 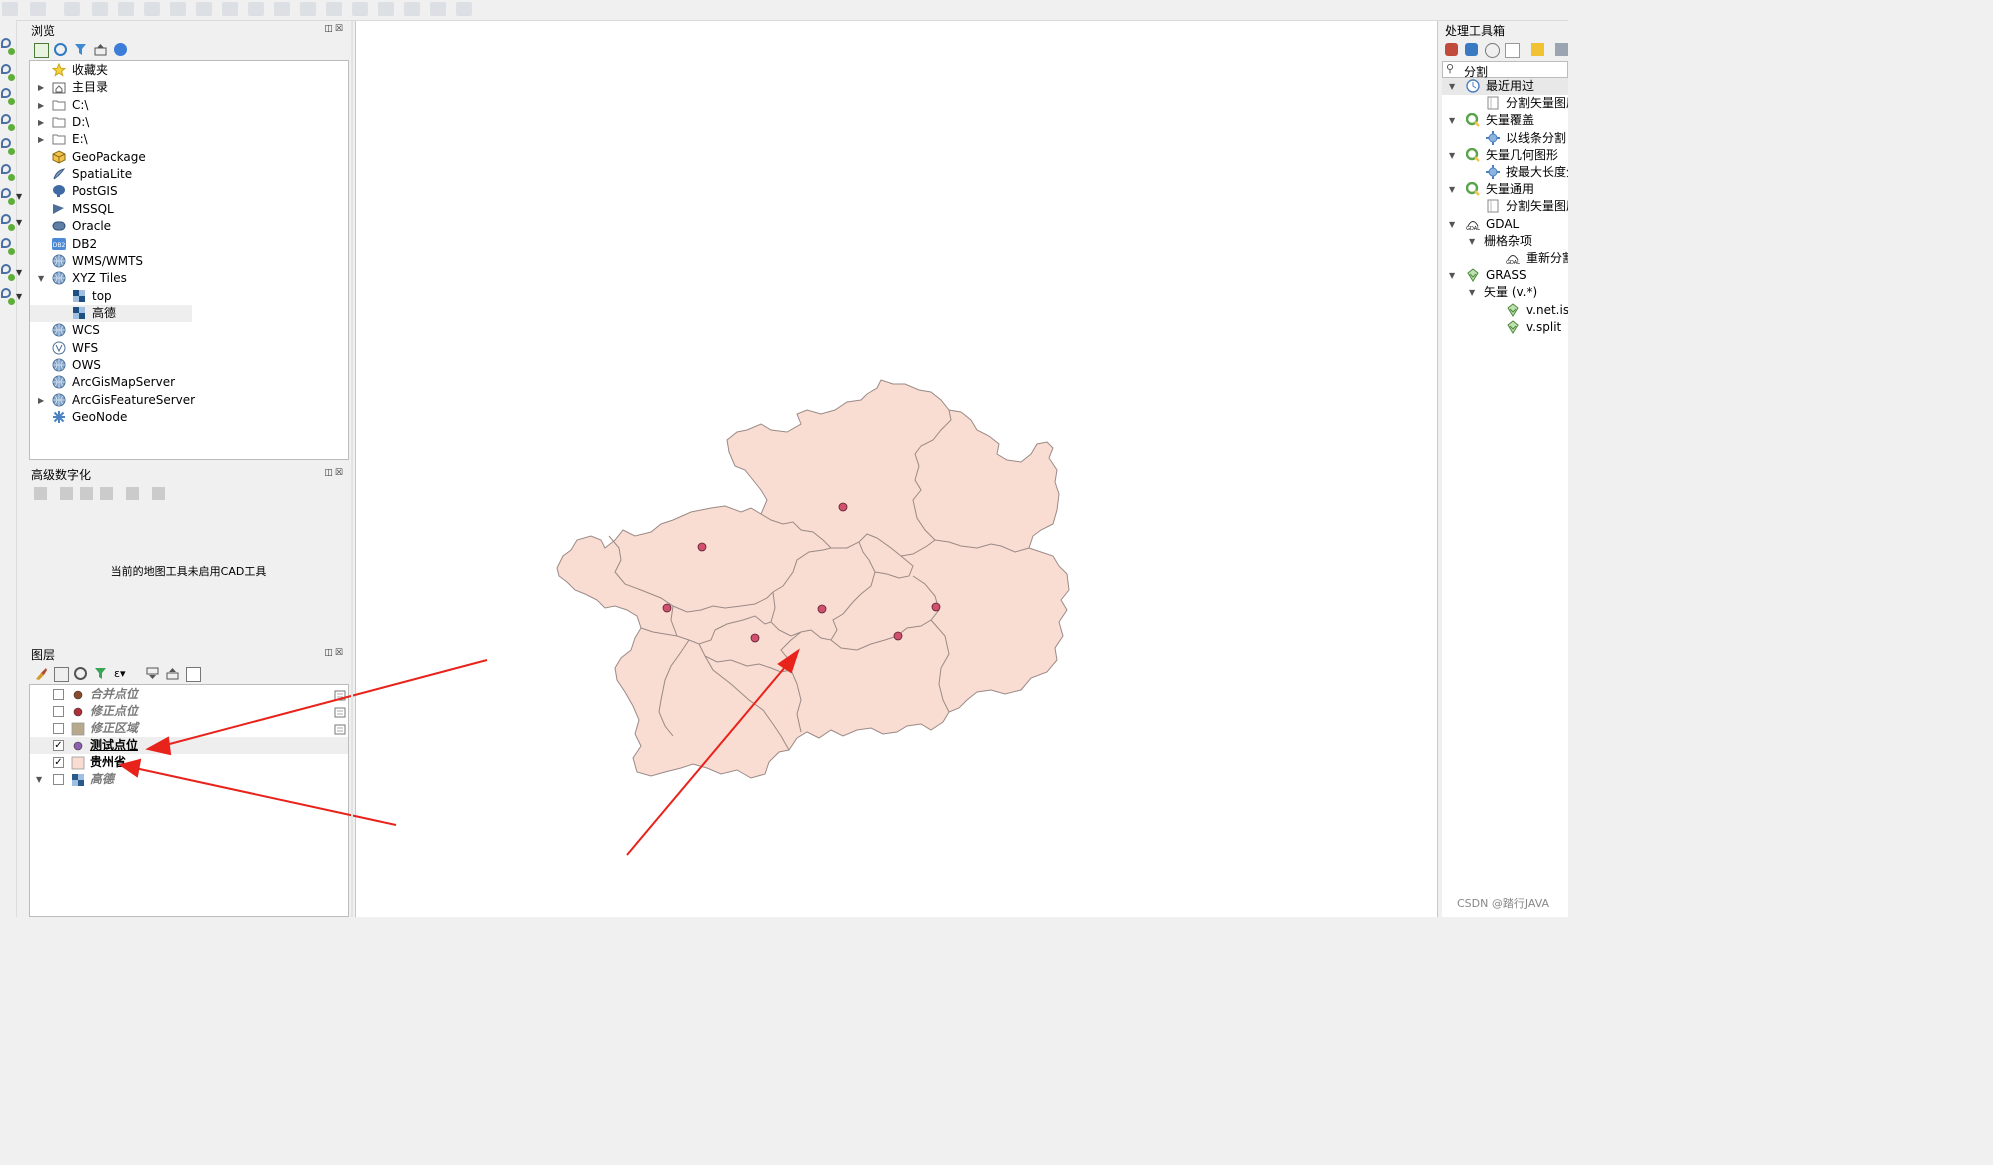 What do you see at coordinates (189, 105) in the screenshot?
I see `browser-item: ▶ C:\` at bounding box center [189, 105].